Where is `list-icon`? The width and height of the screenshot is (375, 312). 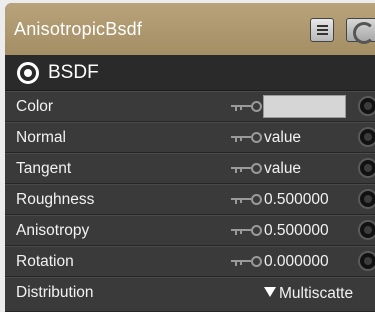 list-icon is located at coordinates (322, 30).